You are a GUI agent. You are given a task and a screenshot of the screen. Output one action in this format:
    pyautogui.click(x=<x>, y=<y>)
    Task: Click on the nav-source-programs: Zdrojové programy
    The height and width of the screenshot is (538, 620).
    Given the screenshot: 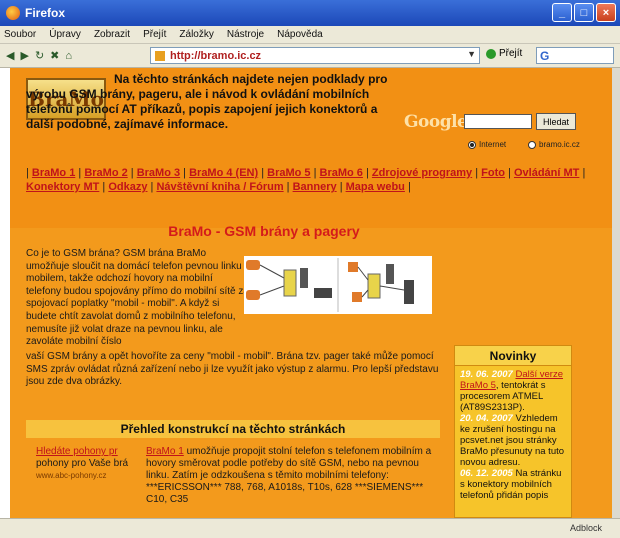 What is the action you would take?
    pyautogui.click(x=422, y=173)
    